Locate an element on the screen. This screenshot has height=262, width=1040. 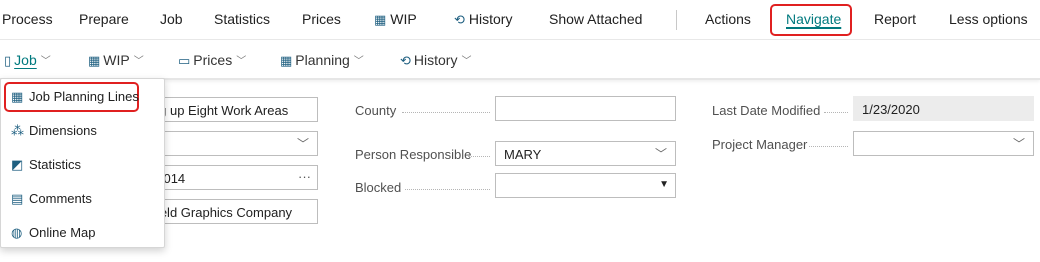
planning-lines-icon: ▦ is located at coordinates (17, 96).